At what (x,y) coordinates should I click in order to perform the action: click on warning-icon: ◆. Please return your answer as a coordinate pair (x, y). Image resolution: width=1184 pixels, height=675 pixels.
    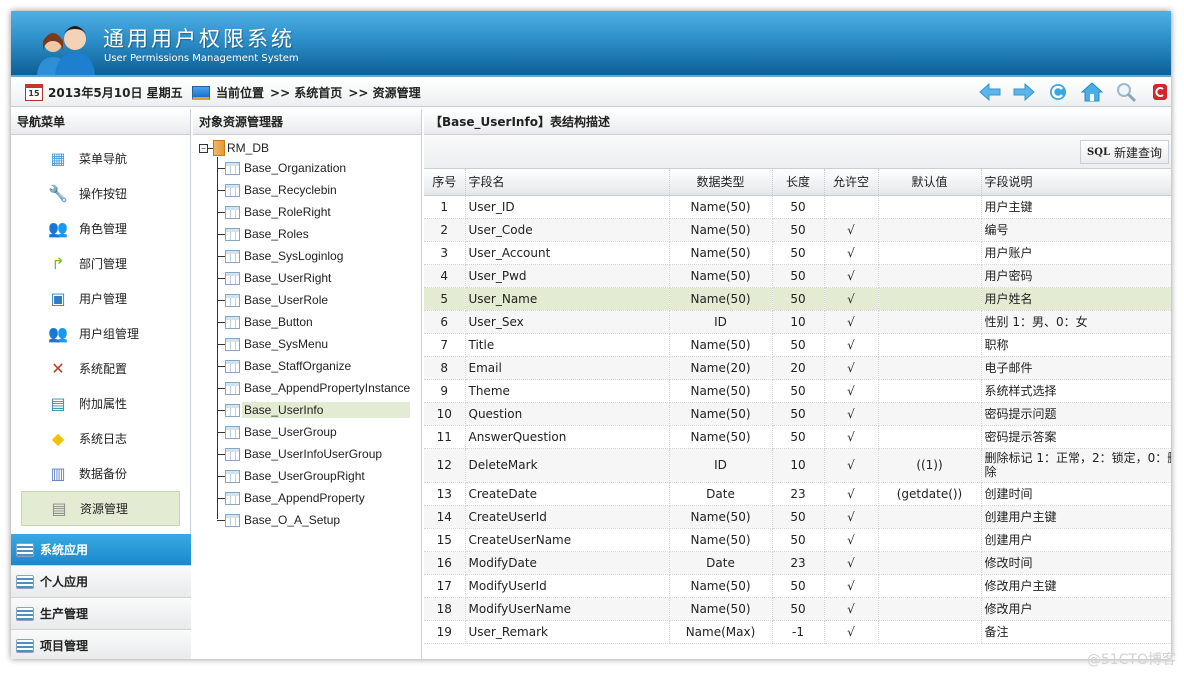
    Looking at the image, I should click on (58, 438).